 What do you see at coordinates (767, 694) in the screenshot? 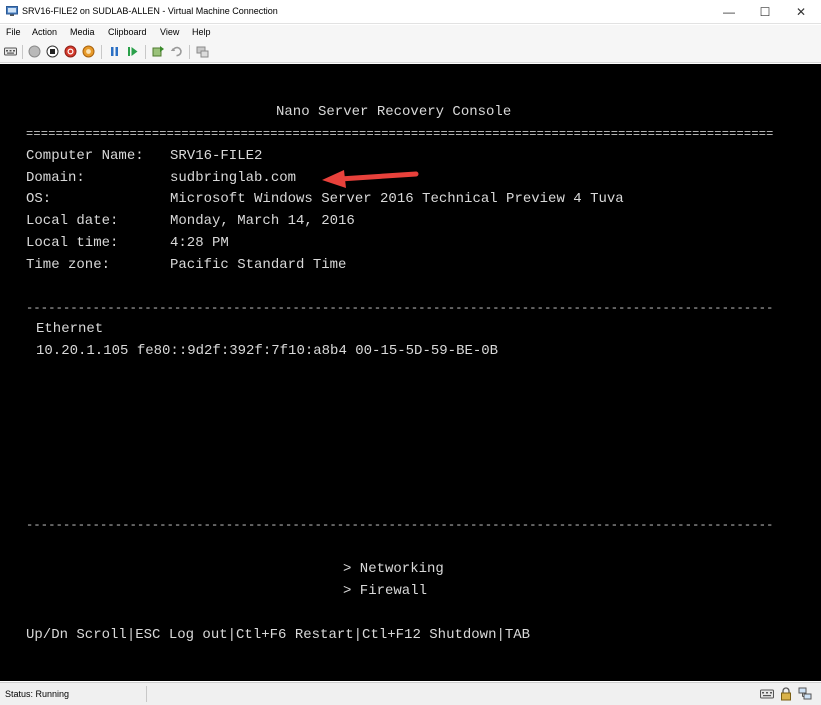
I see `keyboard-icon` at bounding box center [767, 694].